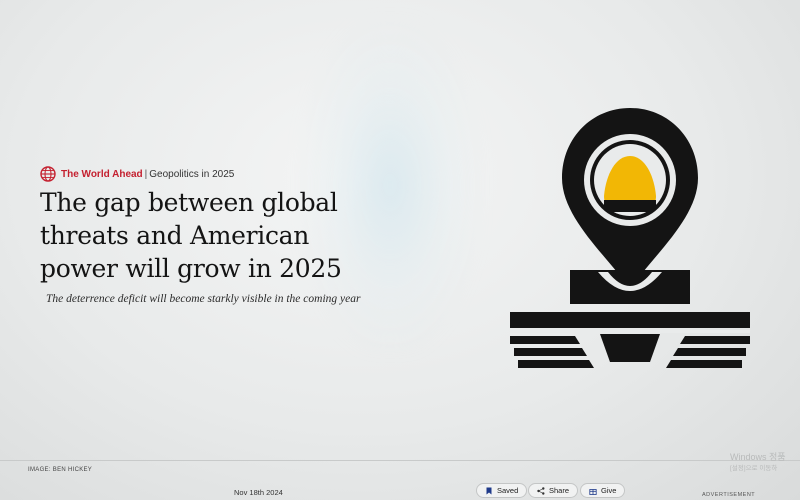 This screenshot has height=500, width=800. I want to click on share-label: Share, so click(559, 490).